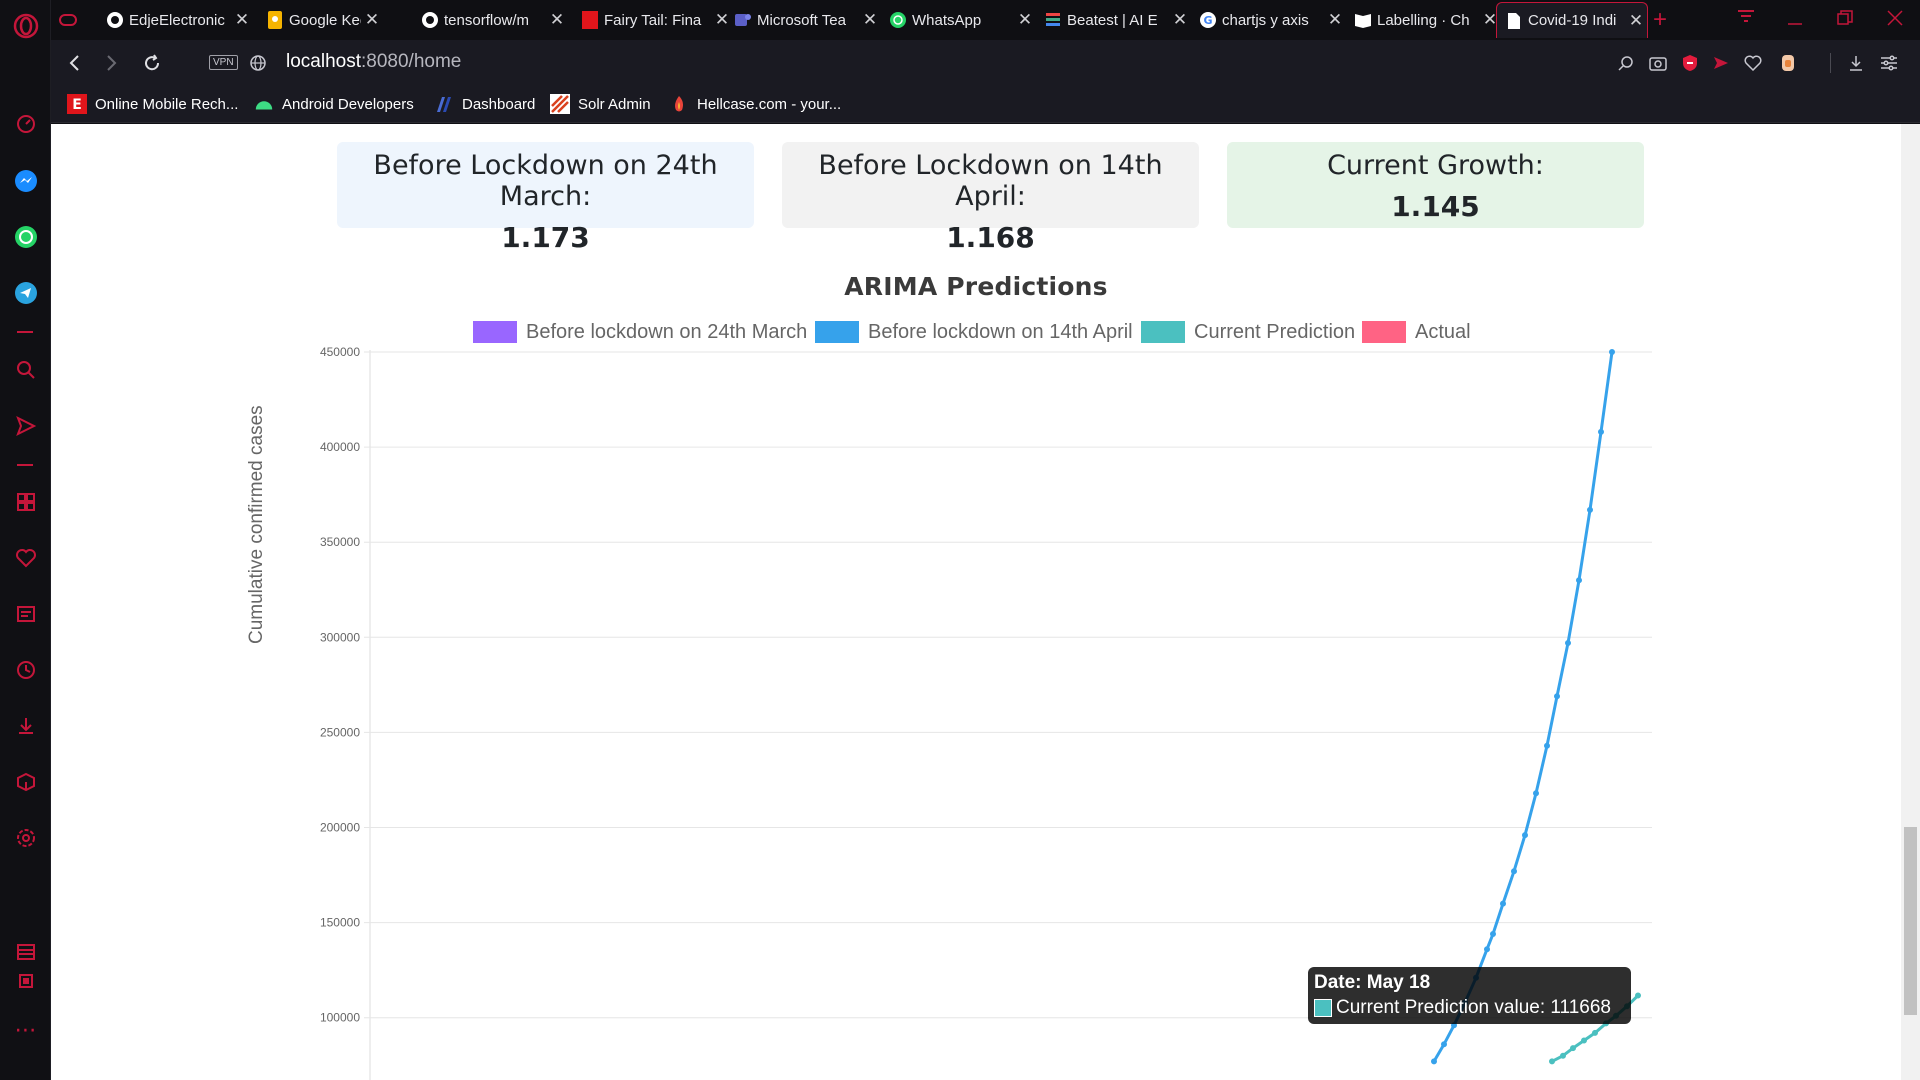  I want to click on bookmark-solr-admin: Solr Admin, so click(600, 104).